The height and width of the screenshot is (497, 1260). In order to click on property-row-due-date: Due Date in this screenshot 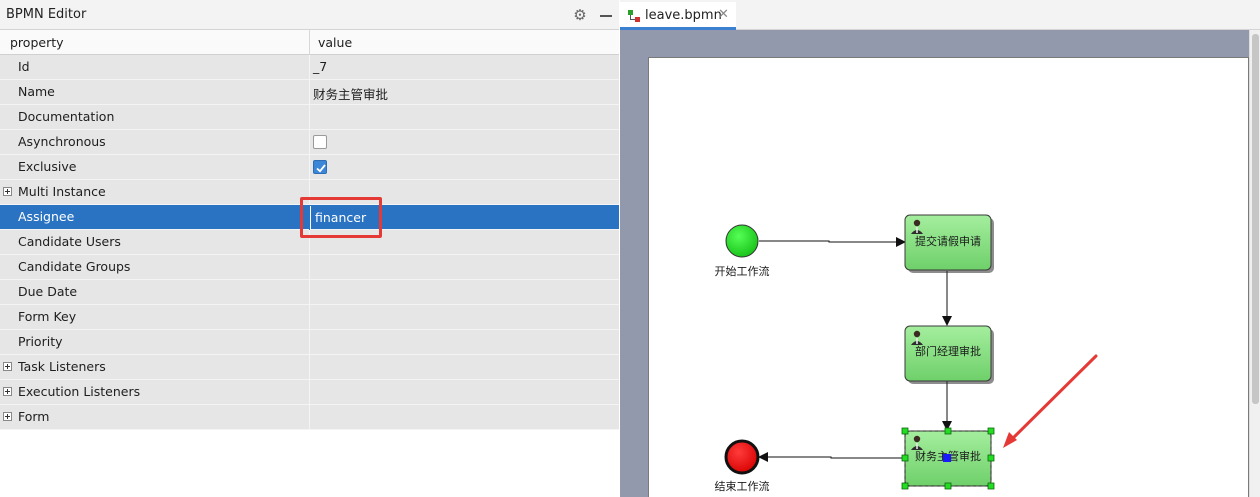, I will do `click(309, 292)`.